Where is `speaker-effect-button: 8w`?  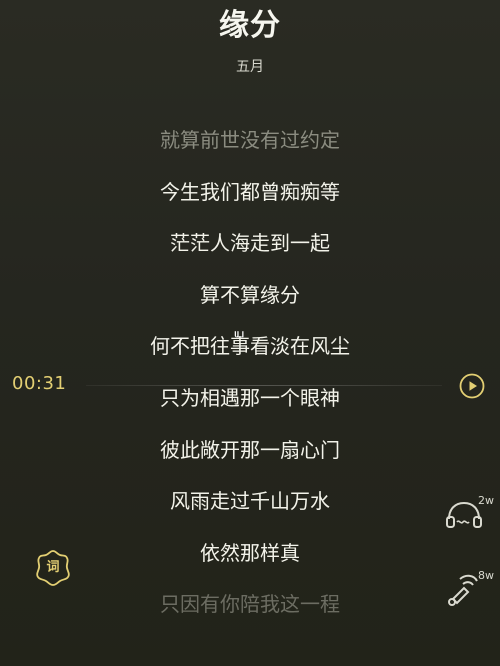 speaker-effect-button: 8w is located at coordinates (470, 589).